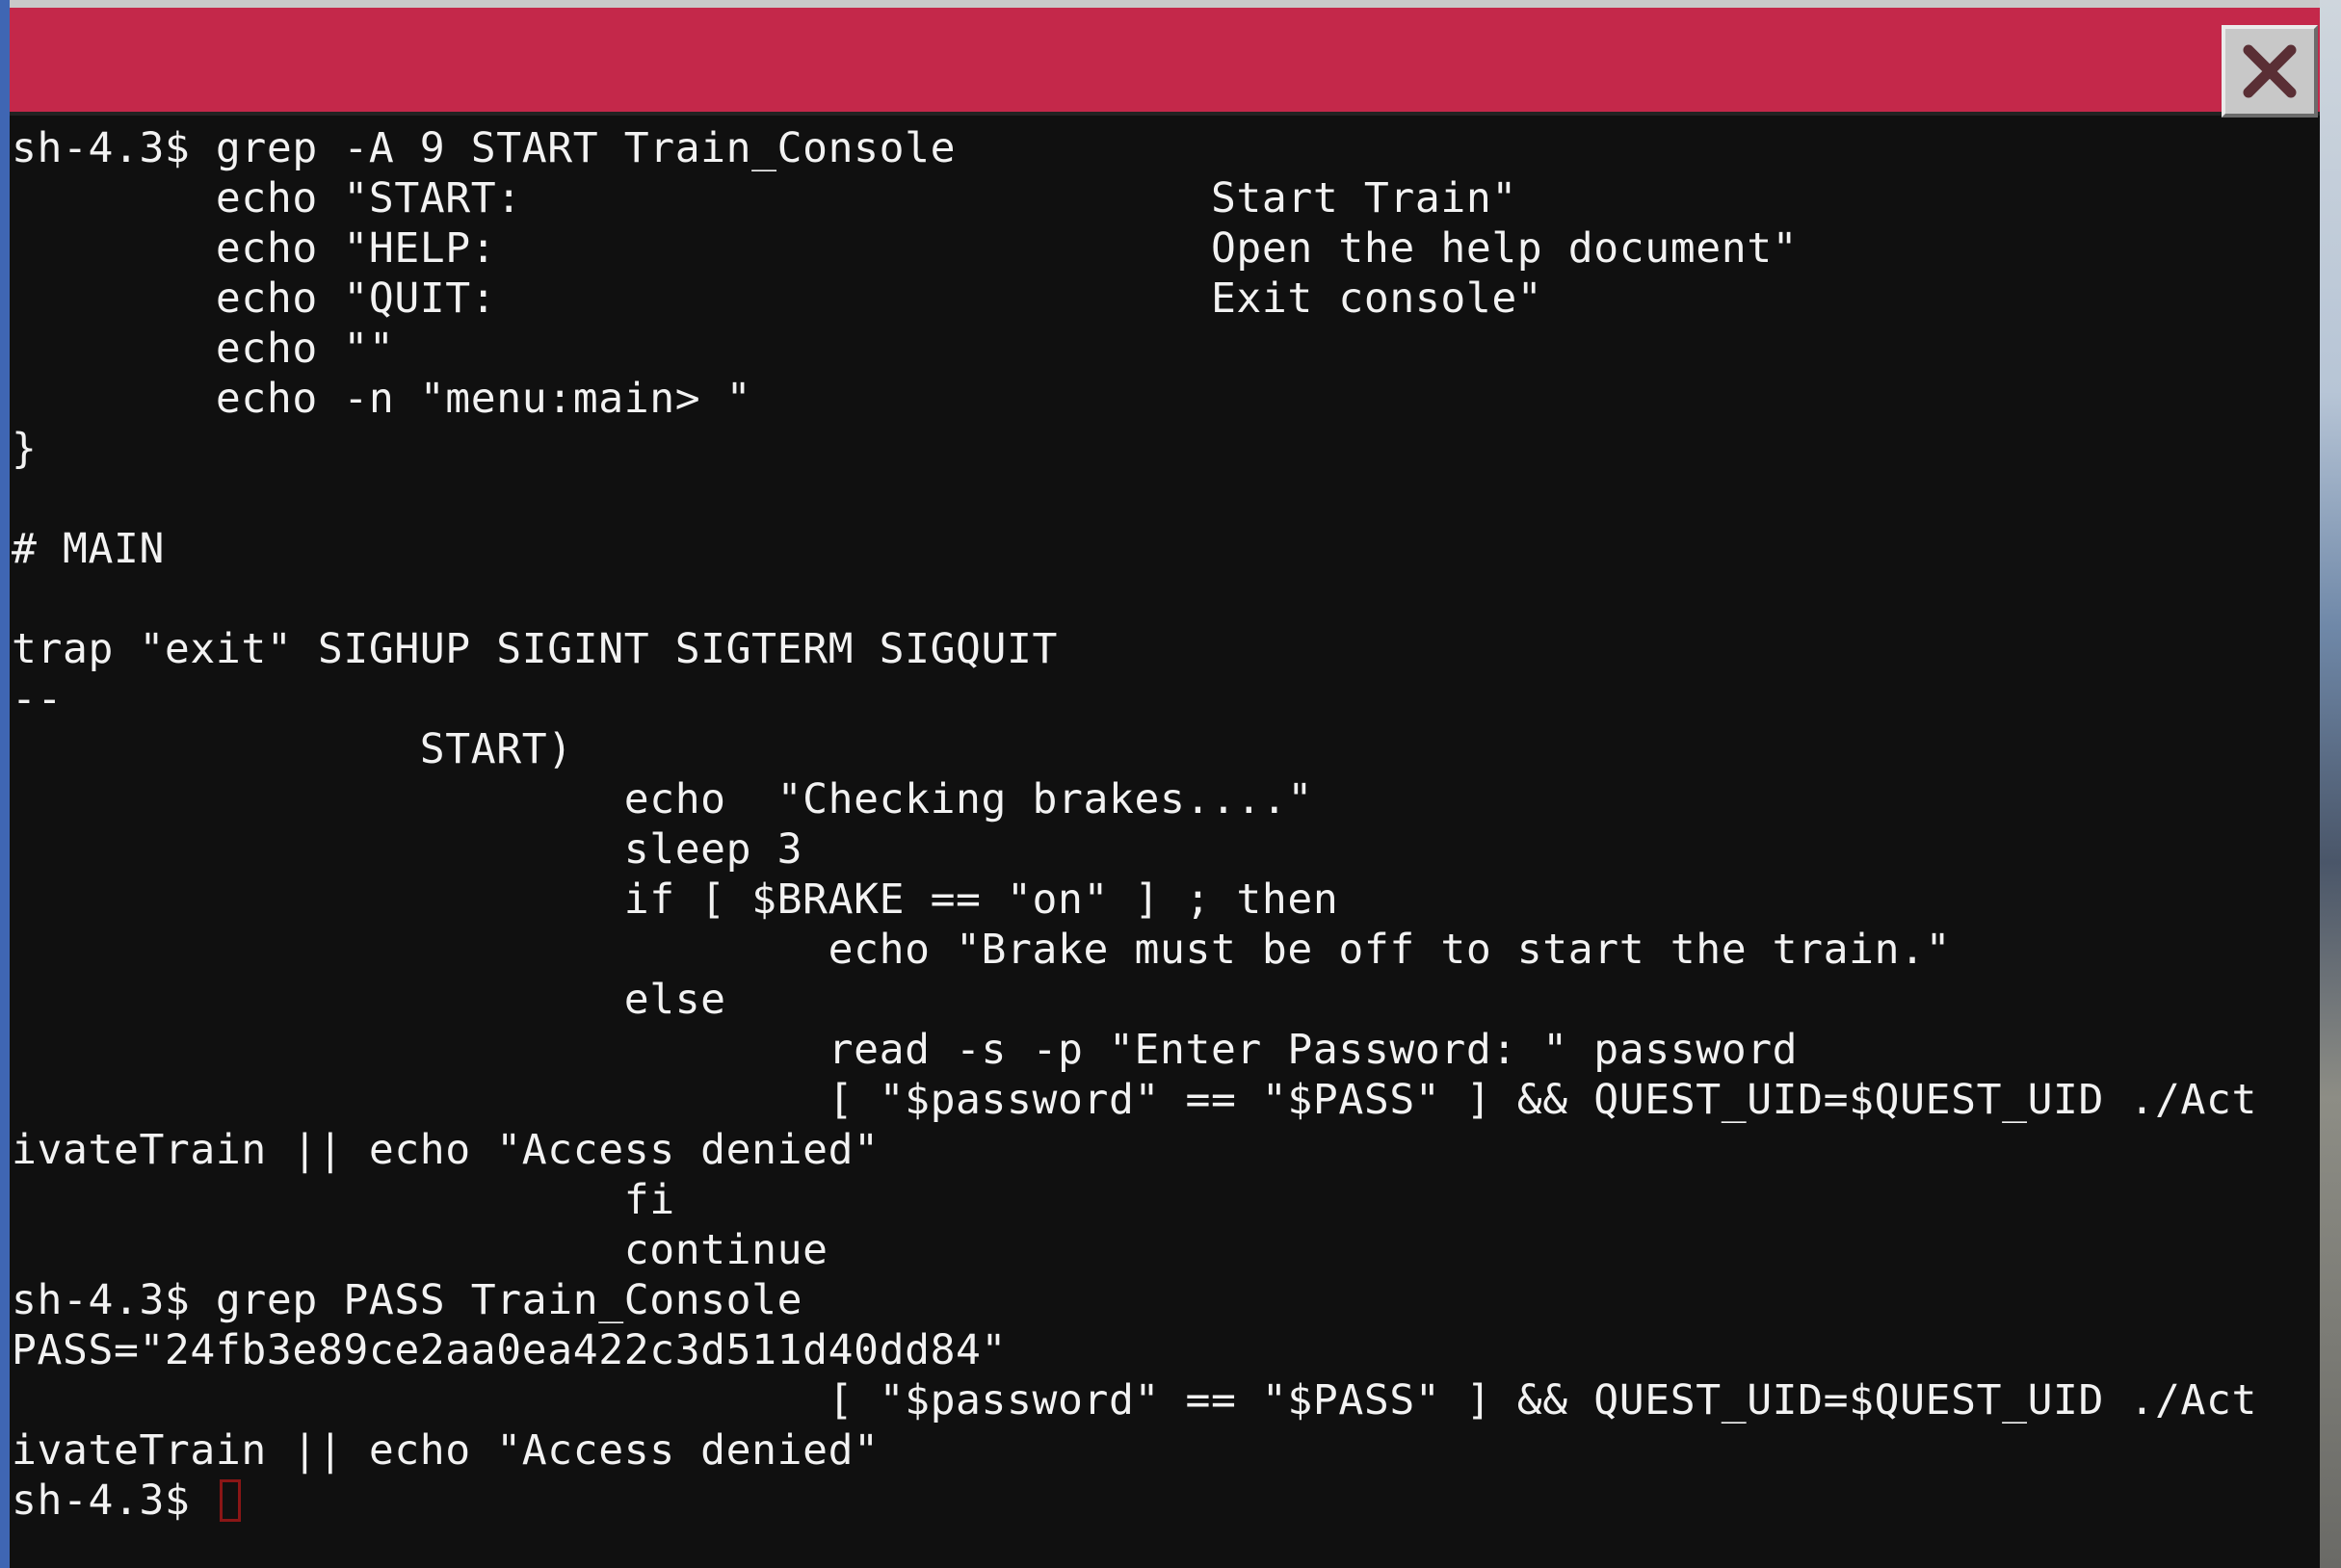 The height and width of the screenshot is (1568, 2341). What do you see at coordinates (675, 899) in the screenshot?
I see `terminal-line: if [ $BRAKE == "on" ] ; then` at bounding box center [675, 899].